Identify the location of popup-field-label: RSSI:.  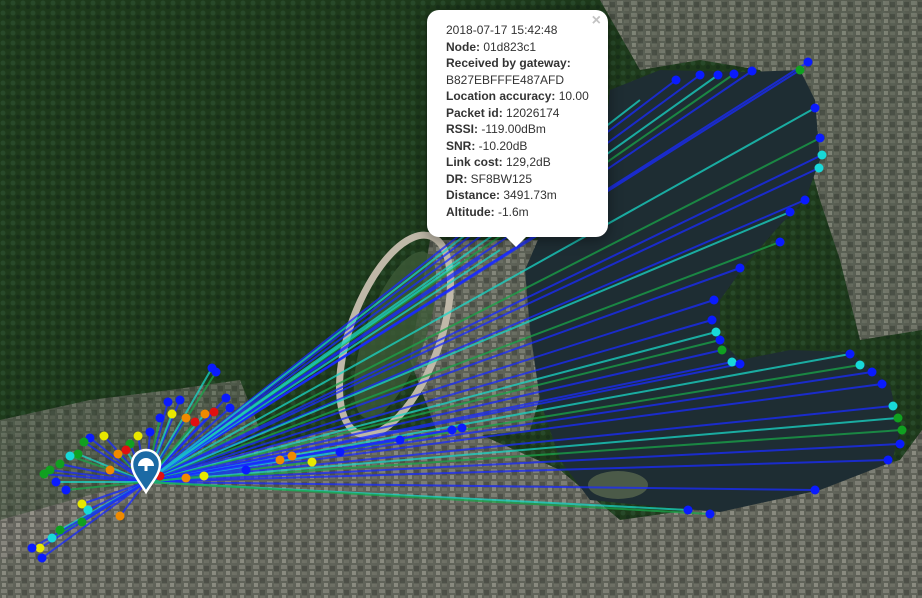
(462, 129).